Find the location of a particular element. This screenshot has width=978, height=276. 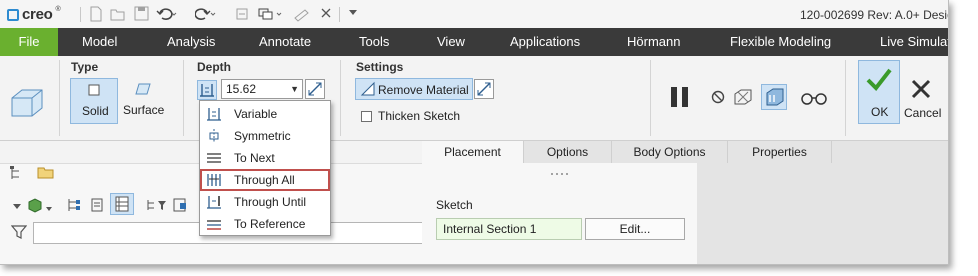

menu-item-label: To Next is located at coordinates (254, 158).